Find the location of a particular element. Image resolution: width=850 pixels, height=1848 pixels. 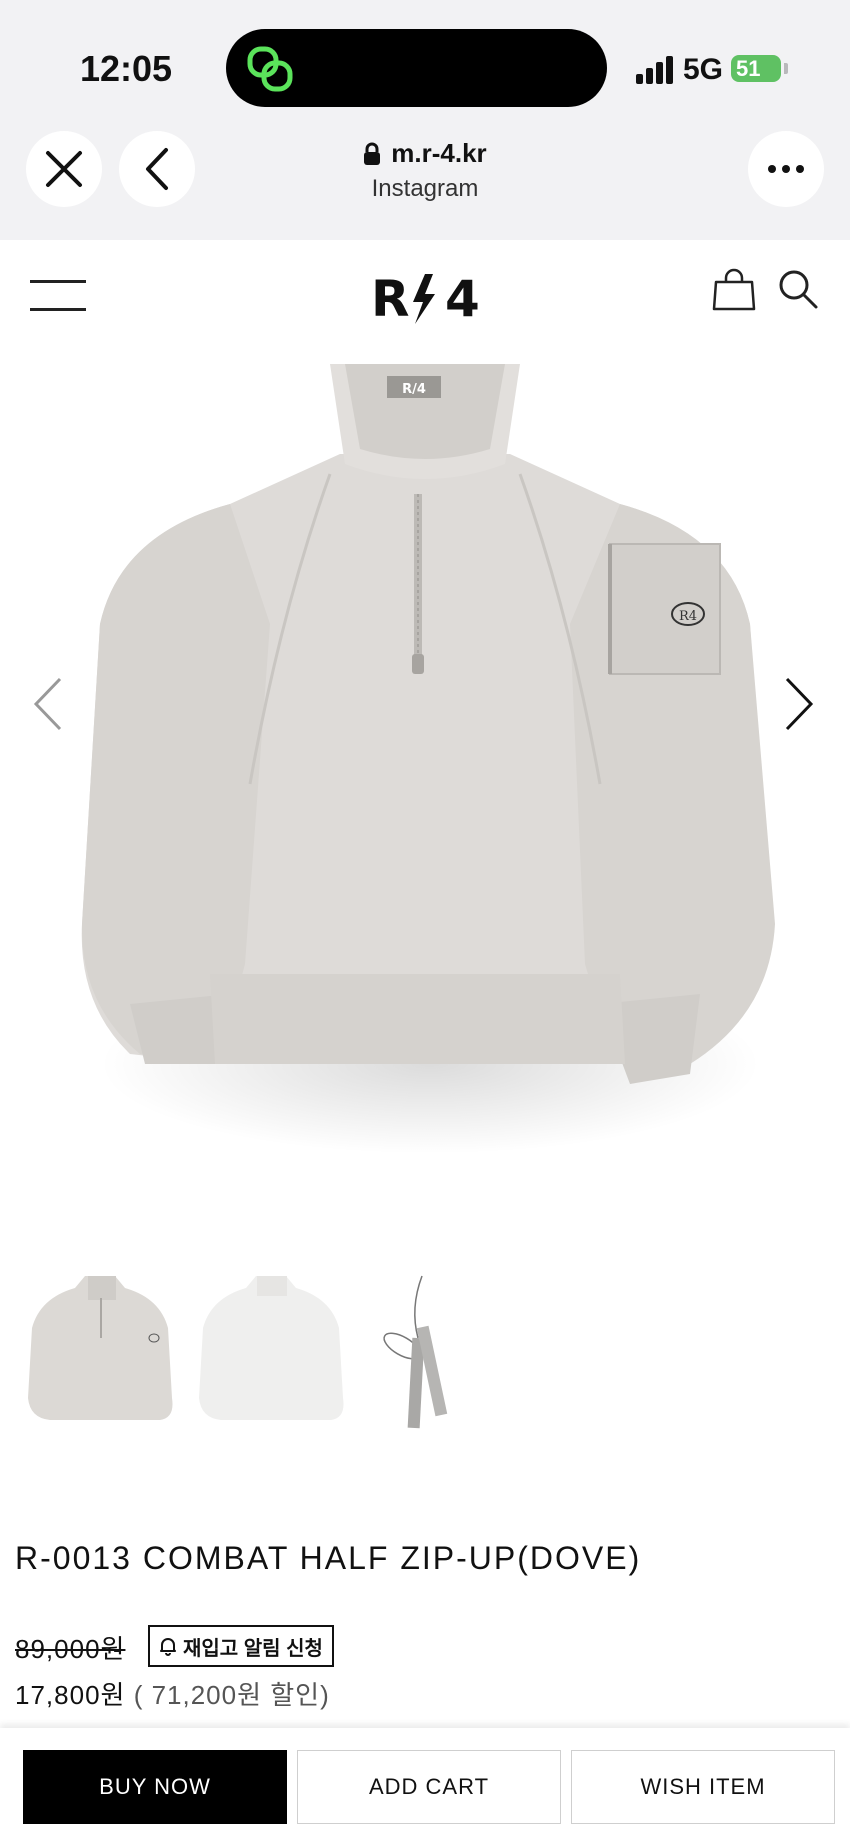

sale-price-line: 17,800원 ( 71,200원 할인) is located at coordinates (172, 1693).